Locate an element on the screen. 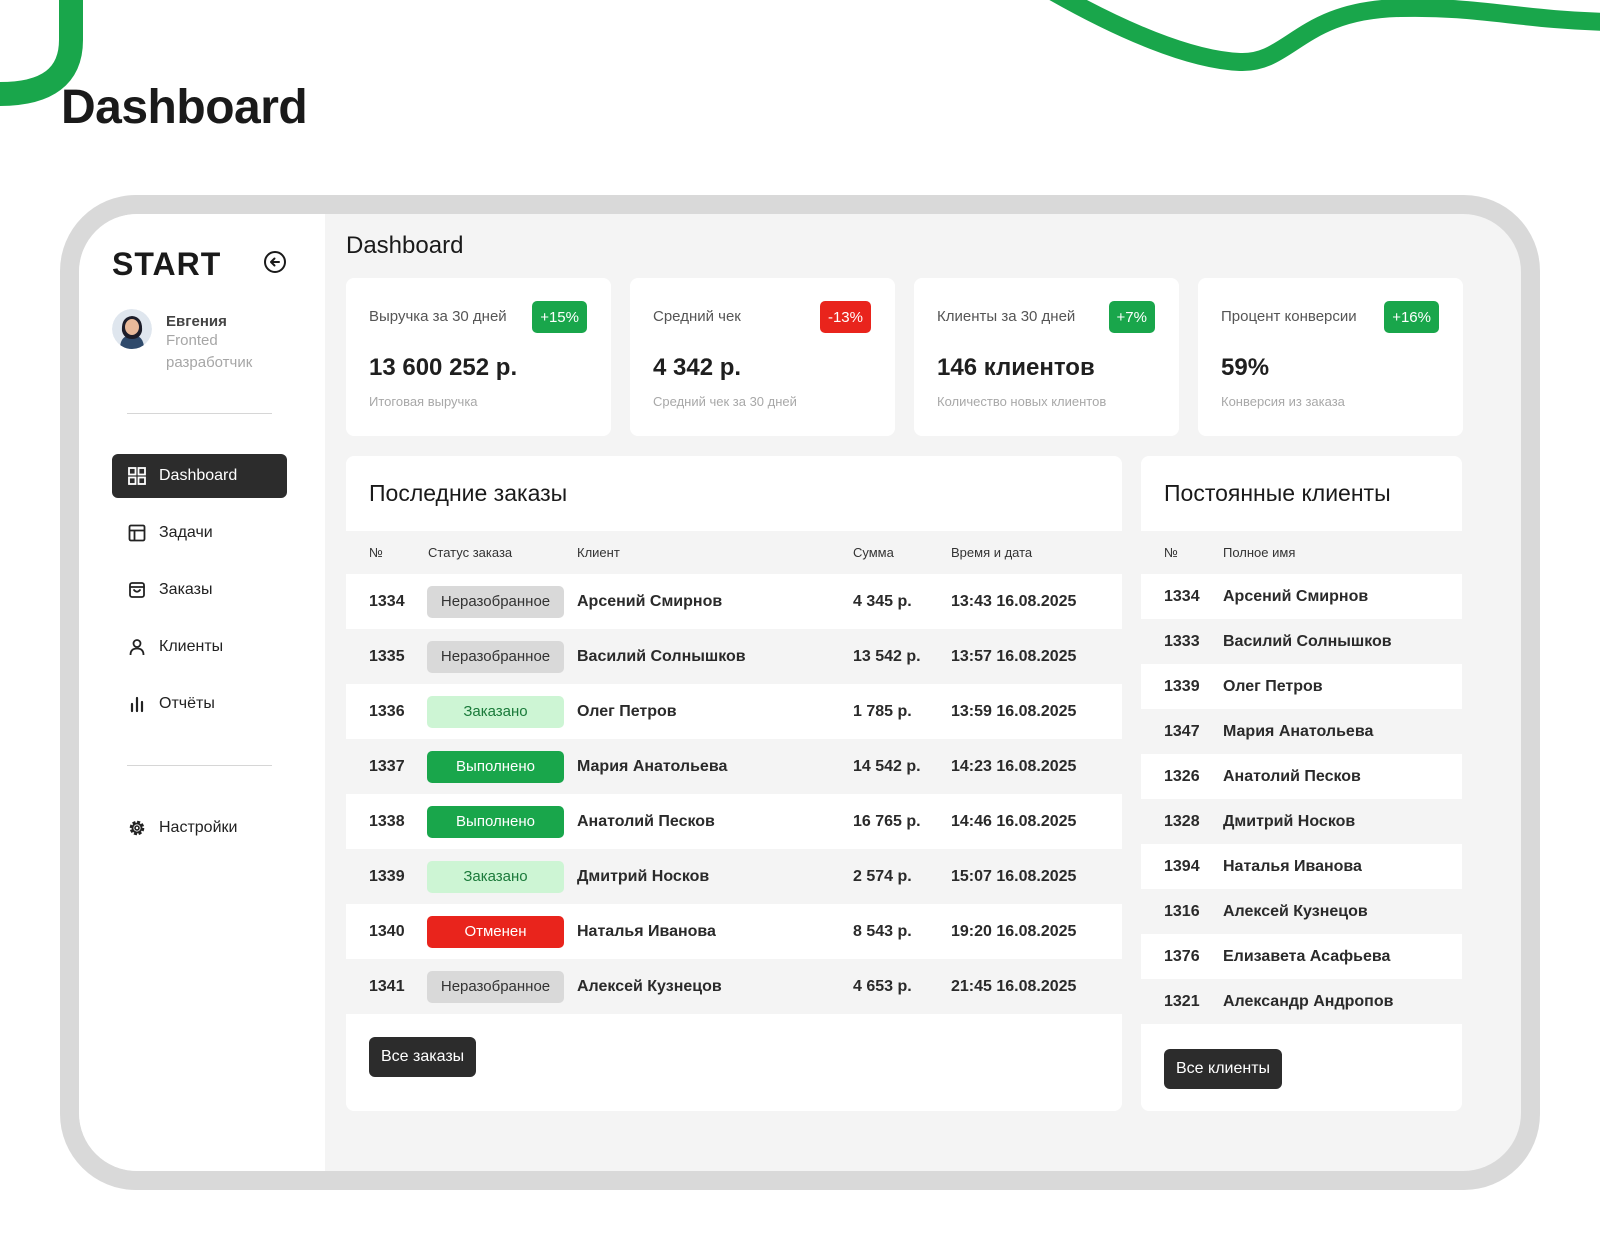 This screenshot has height=1250, width=1600. stat-value: 146 клиентов is located at coordinates (1016, 367).